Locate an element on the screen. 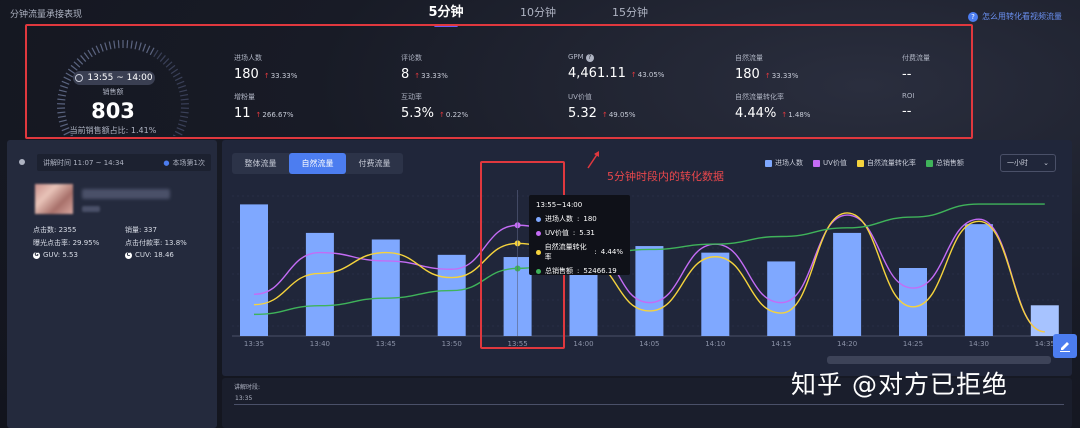  edit-button is located at coordinates (1065, 346).